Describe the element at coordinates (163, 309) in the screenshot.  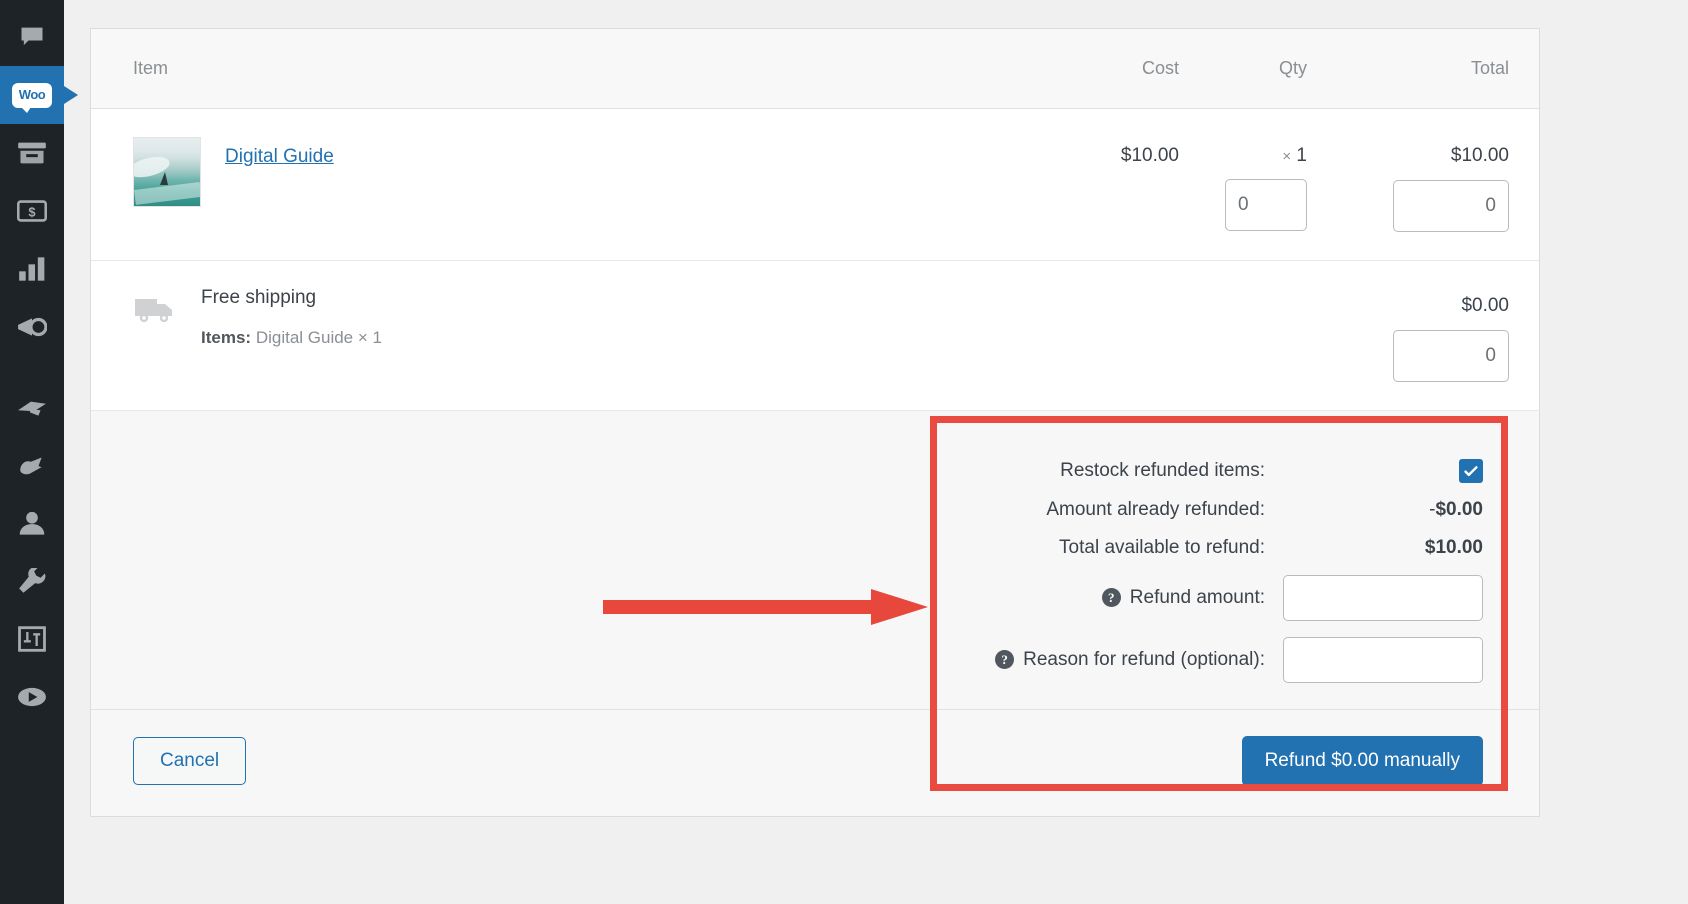
I see `truck-icon` at that location.